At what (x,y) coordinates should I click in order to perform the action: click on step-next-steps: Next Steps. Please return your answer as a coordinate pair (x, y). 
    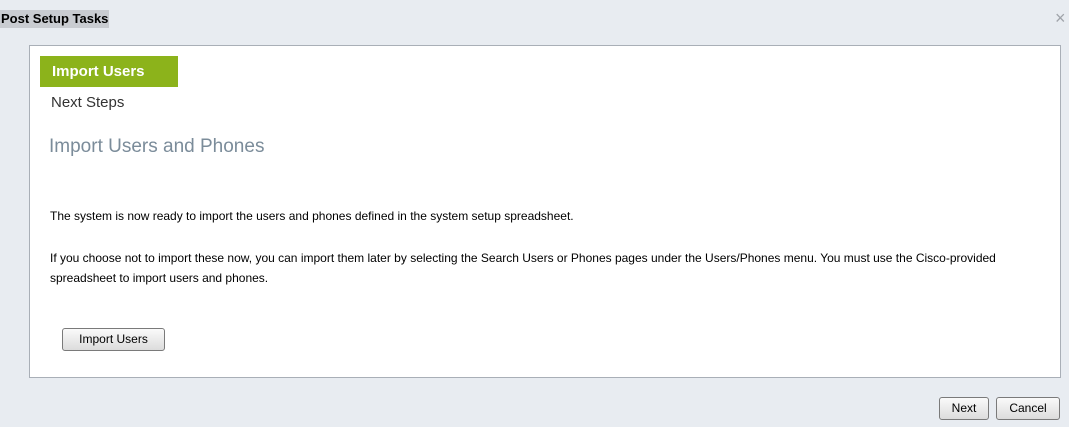
    Looking at the image, I should click on (87, 103).